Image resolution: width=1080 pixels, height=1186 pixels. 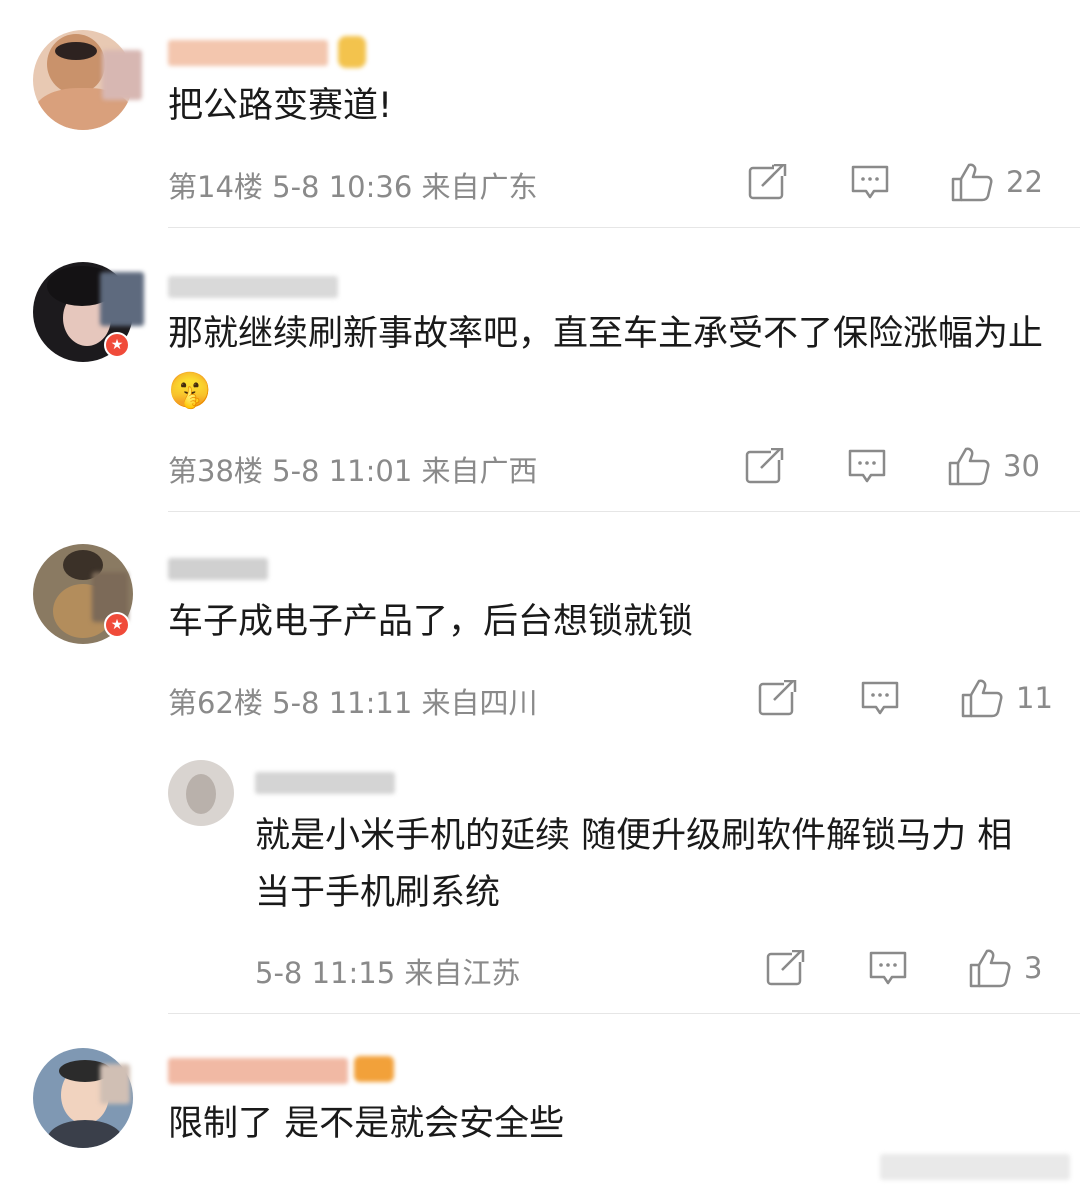 What do you see at coordinates (1006, 698) in the screenshot?
I see `like-button: 11` at bounding box center [1006, 698].